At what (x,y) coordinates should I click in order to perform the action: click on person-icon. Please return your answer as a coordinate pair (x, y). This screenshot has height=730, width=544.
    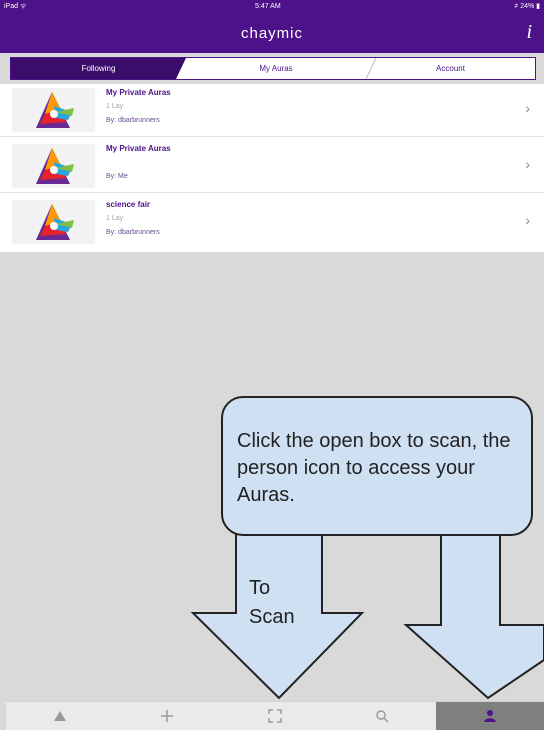
    Looking at the image, I should click on (490, 716).